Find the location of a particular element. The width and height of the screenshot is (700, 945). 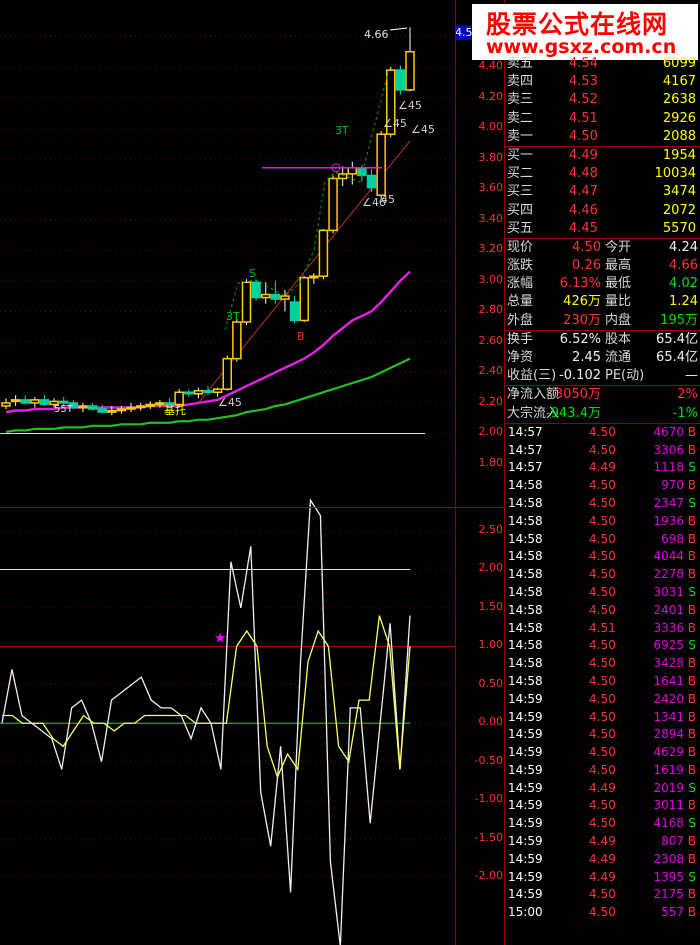

tick-volume: 4629 is located at coordinates (668, 752).